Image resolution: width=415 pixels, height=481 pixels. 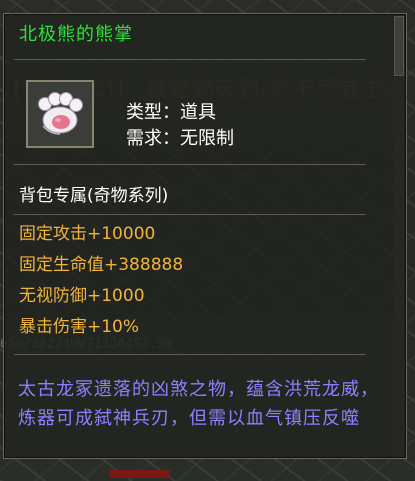 What do you see at coordinates (101, 265) in the screenshot?
I see `stat-line: 固定生命值+388888` at bounding box center [101, 265].